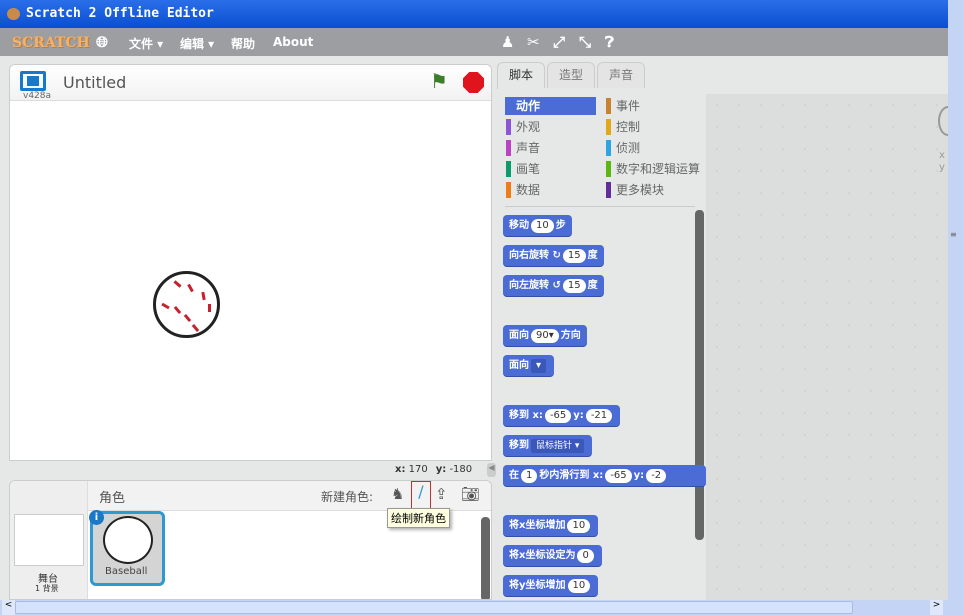 Image resolution: width=963 pixels, height=615 pixels. Describe the element at coordinates (481, 14) in the screenshot. I see `title-bar: Scratch 2 Offline Editor` at that location.